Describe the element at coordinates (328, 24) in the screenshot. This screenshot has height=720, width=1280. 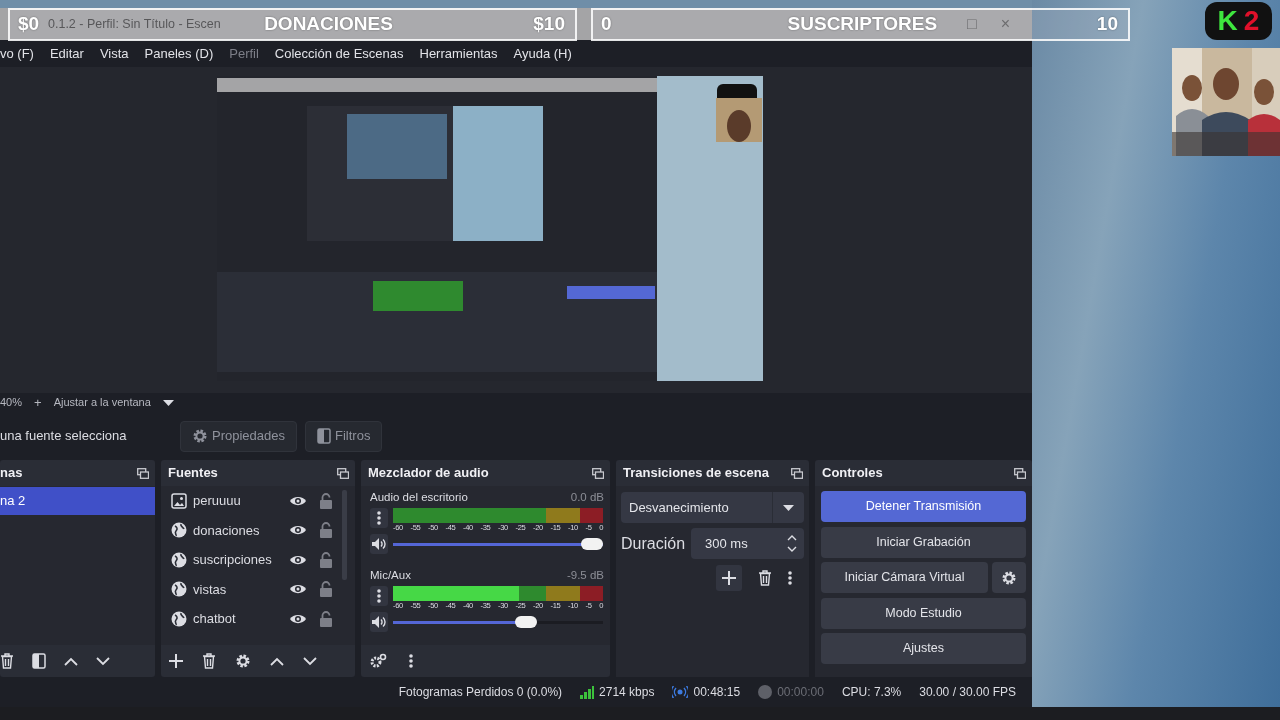
I see `goal-title: DONACIONES` at that location.